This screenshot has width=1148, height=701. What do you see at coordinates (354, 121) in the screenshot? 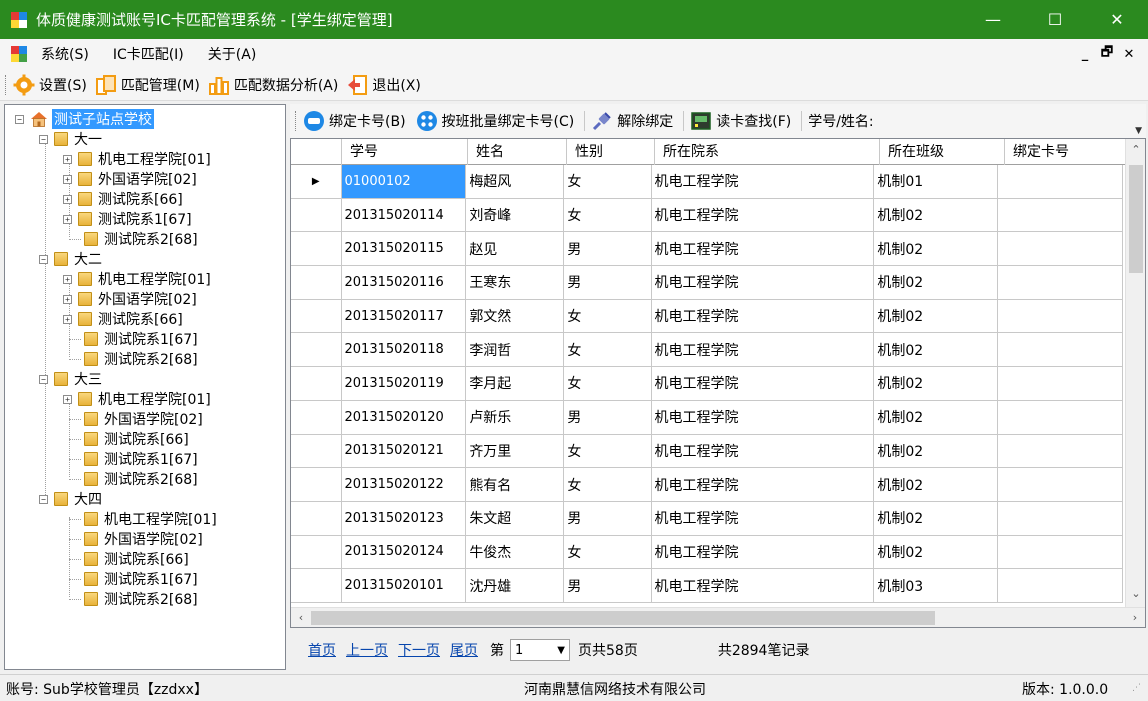
I see `bind-card-button: 绑定卡号(B)` at bounding box center [354, 121].